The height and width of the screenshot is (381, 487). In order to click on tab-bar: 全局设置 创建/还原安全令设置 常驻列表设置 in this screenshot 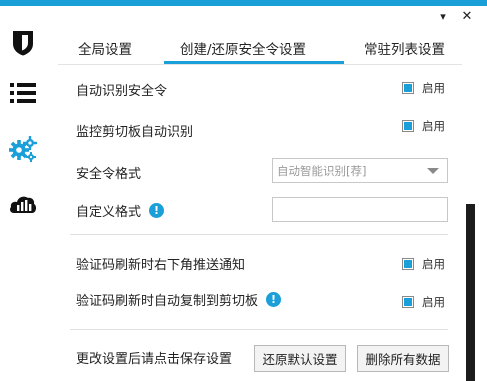, I will do `click(262, 47)`.